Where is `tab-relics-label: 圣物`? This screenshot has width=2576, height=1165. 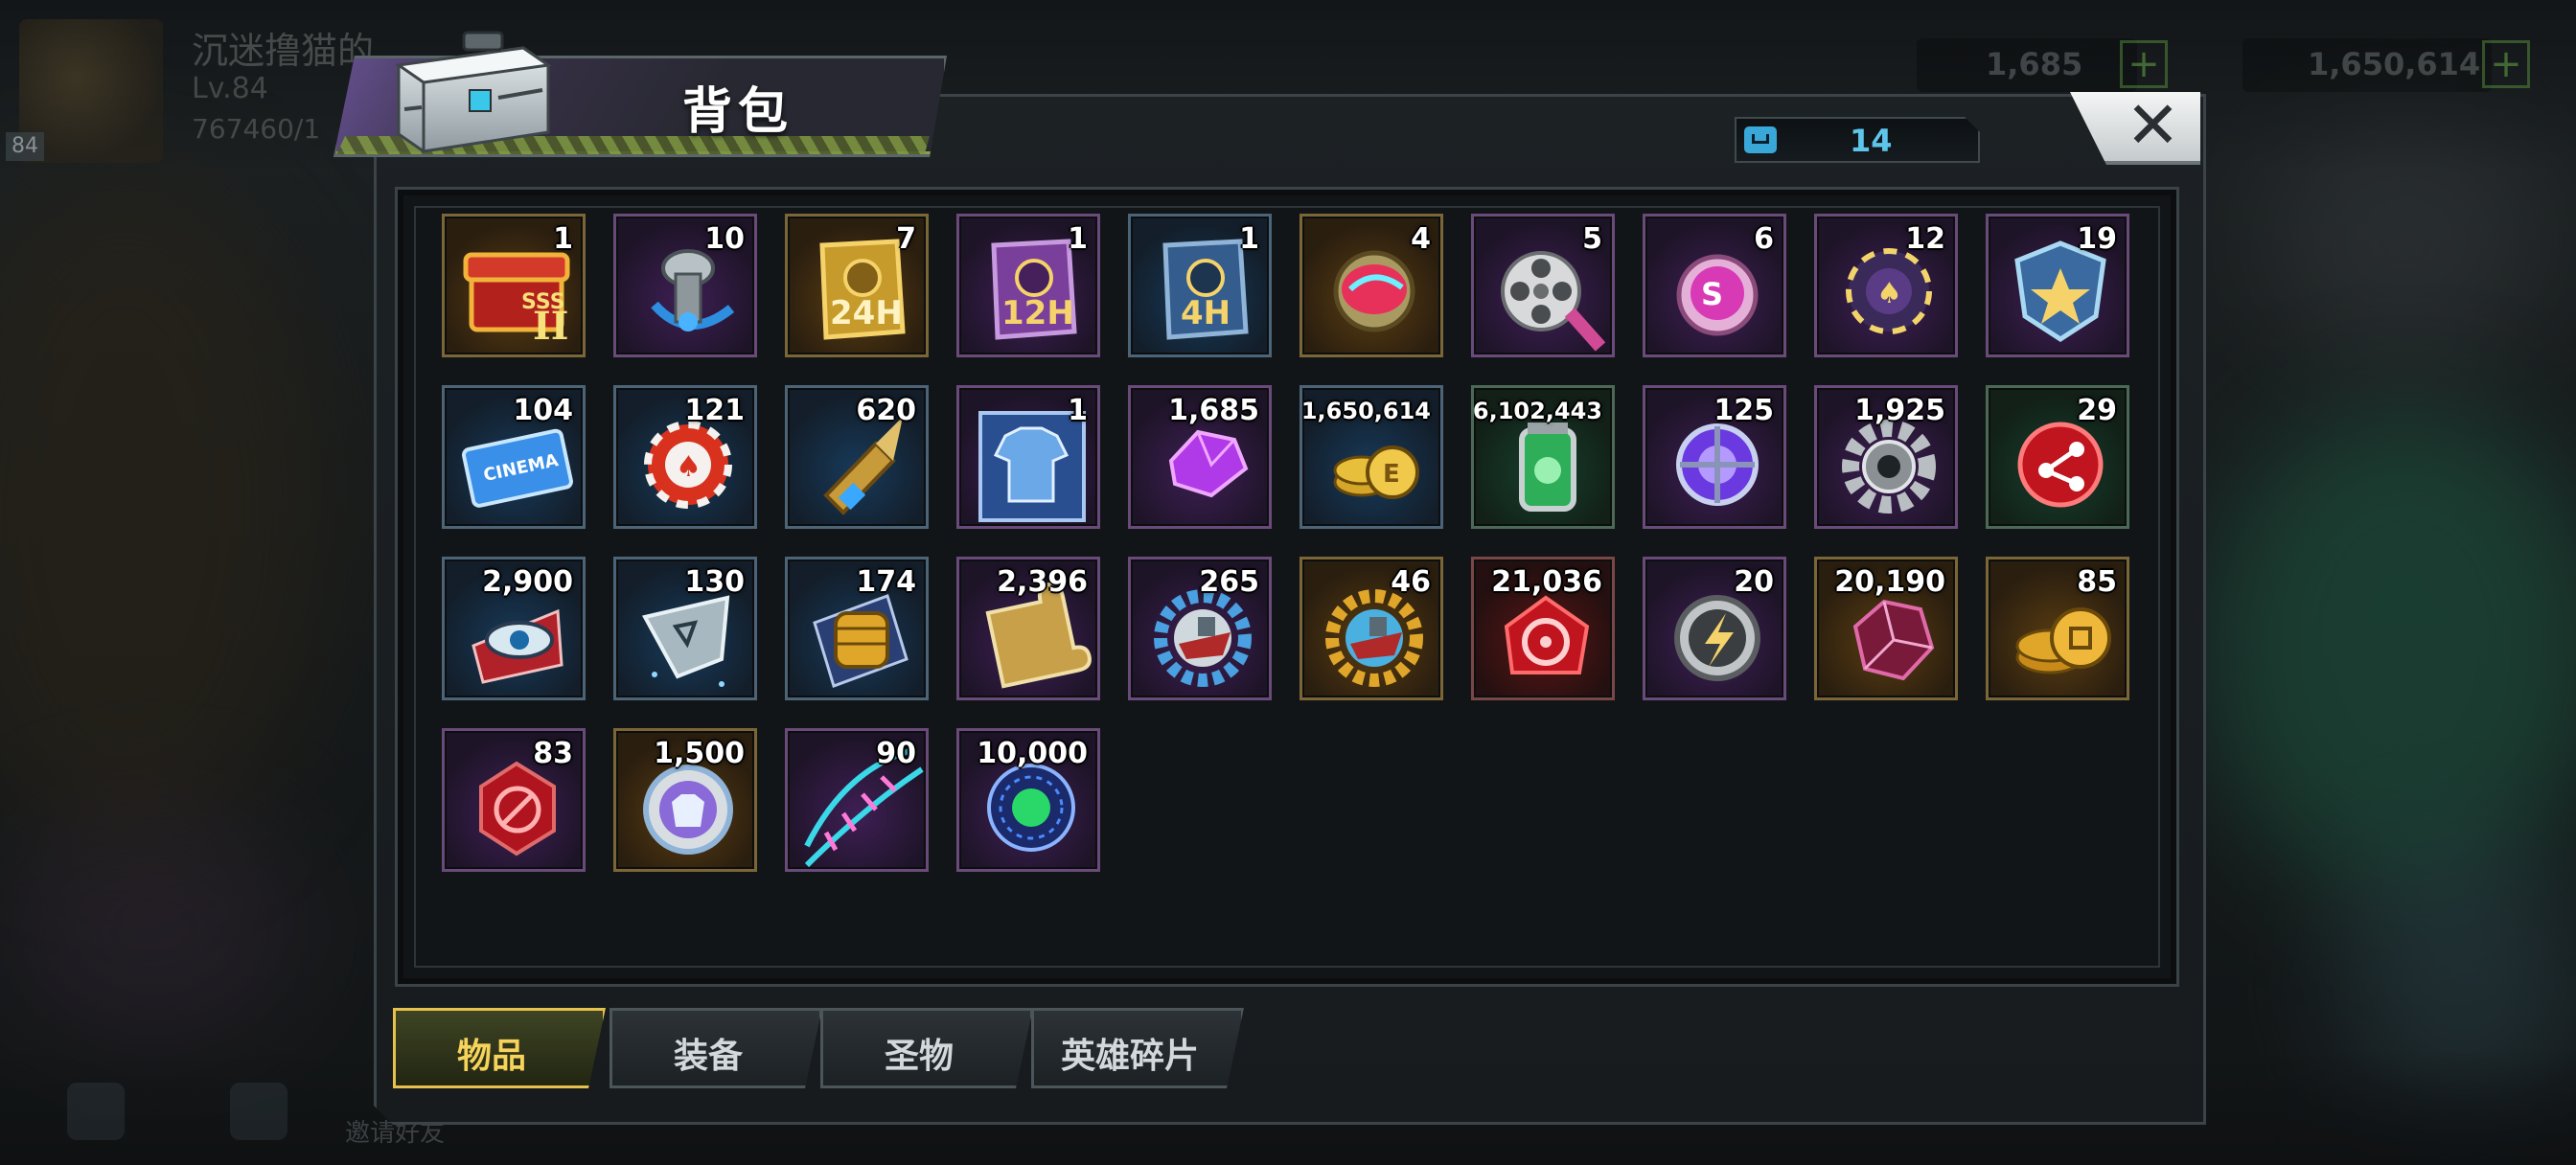 tab-relics-label: 圣物 is located at coordinates (919, 1056).